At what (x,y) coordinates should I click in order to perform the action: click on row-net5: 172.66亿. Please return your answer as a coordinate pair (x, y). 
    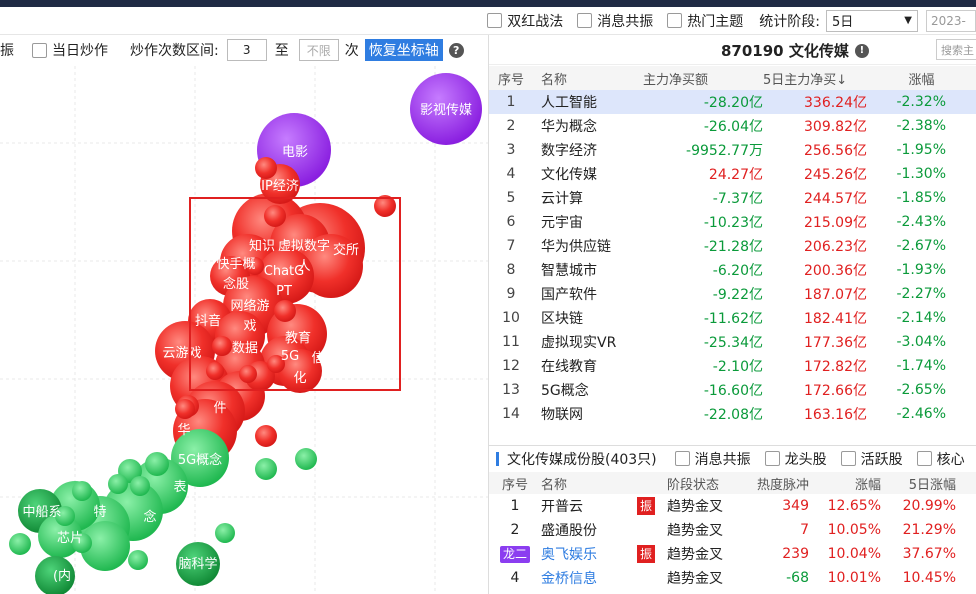
    Looking at the image, I should click on (835, 391).